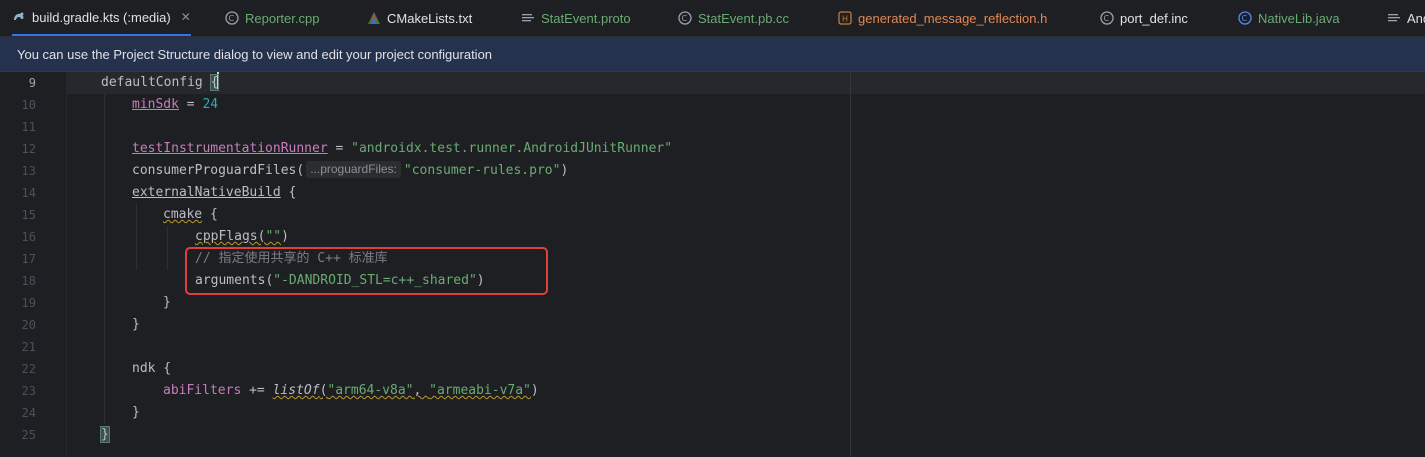 The width and height of the screenshot is (1425, 457). I want to click on line-number: 22, so click(28, 369).